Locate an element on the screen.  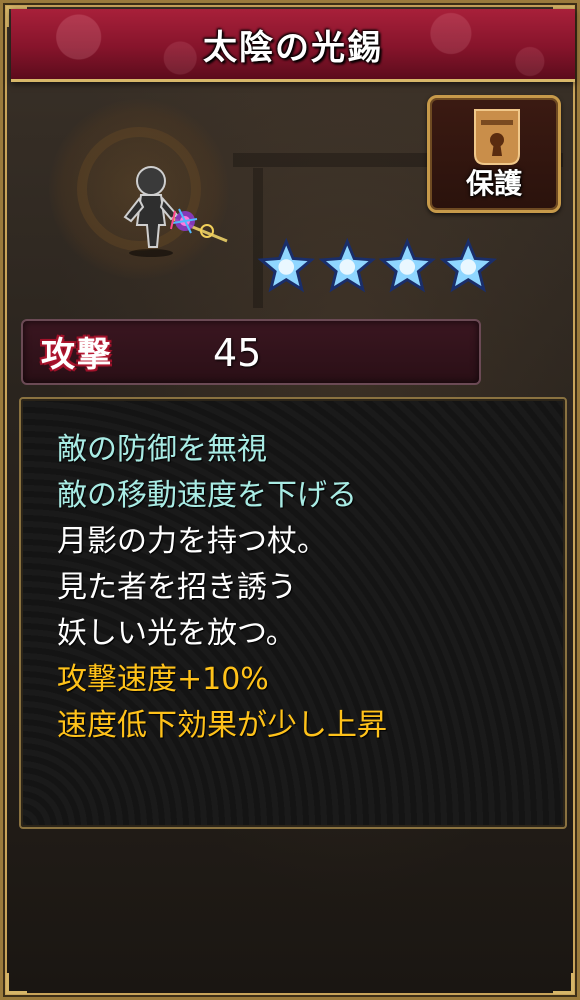
attack-stat-box: 攻撃 45 is located at coordinates (251, 352).